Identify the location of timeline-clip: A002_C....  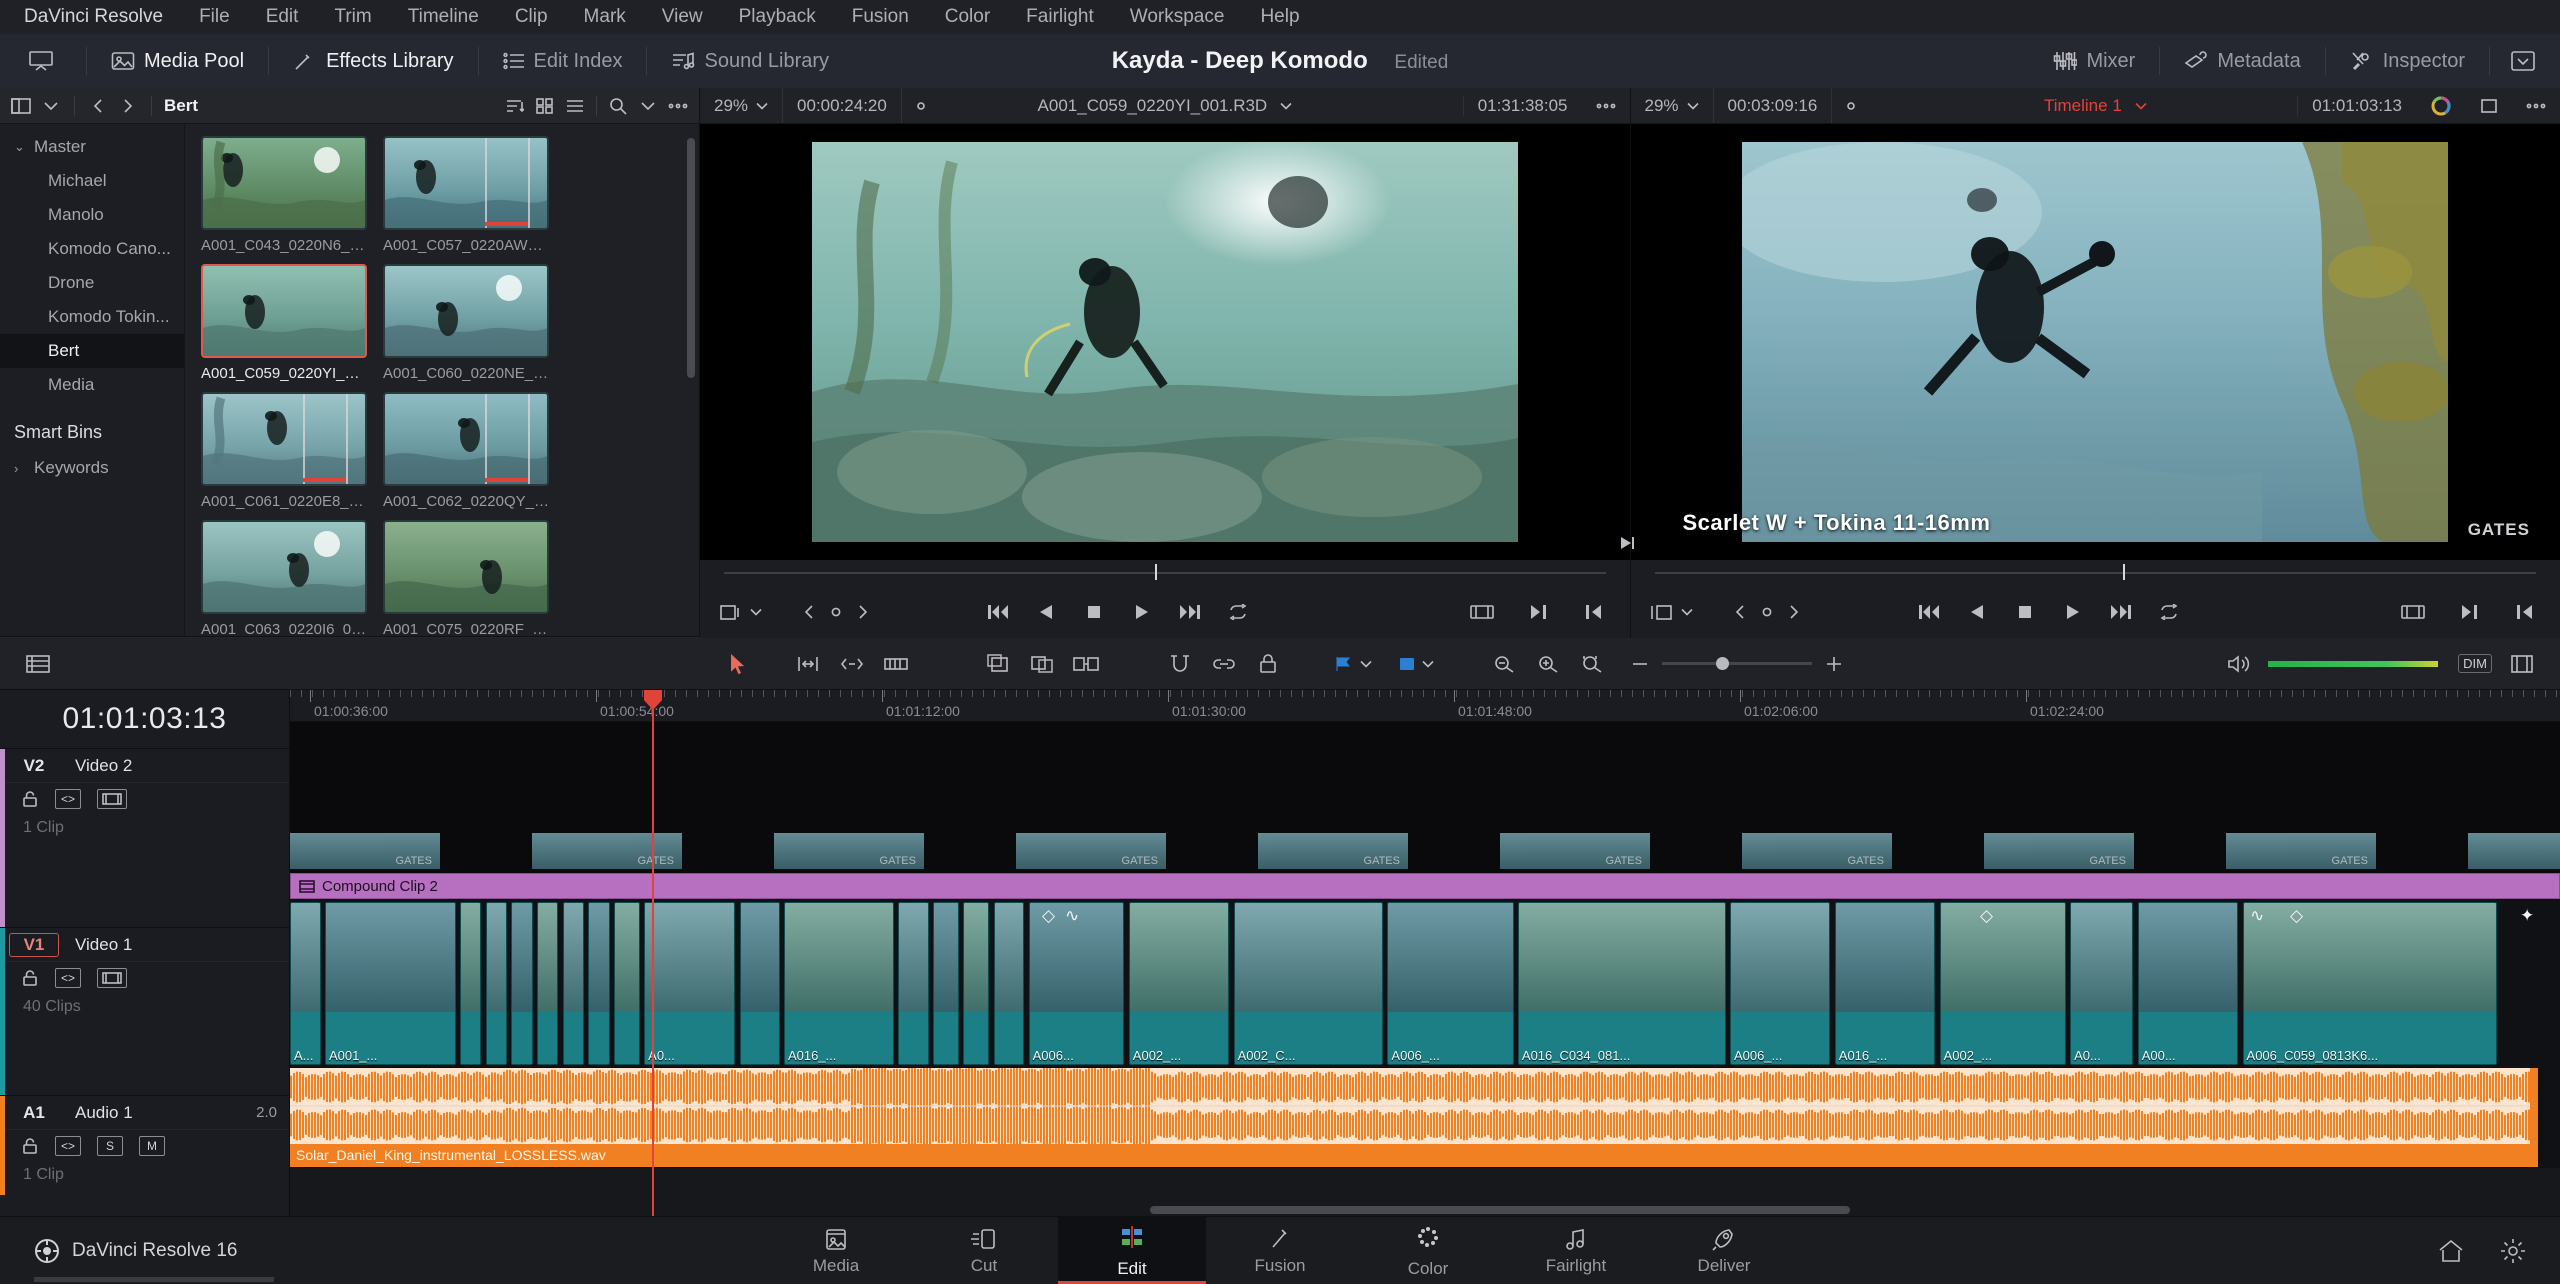
(1308, 983).